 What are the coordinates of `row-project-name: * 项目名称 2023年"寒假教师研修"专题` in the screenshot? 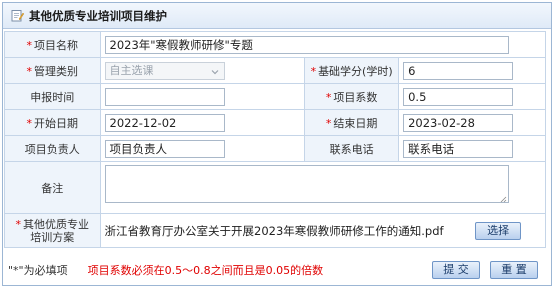 It's located at (275, 44).